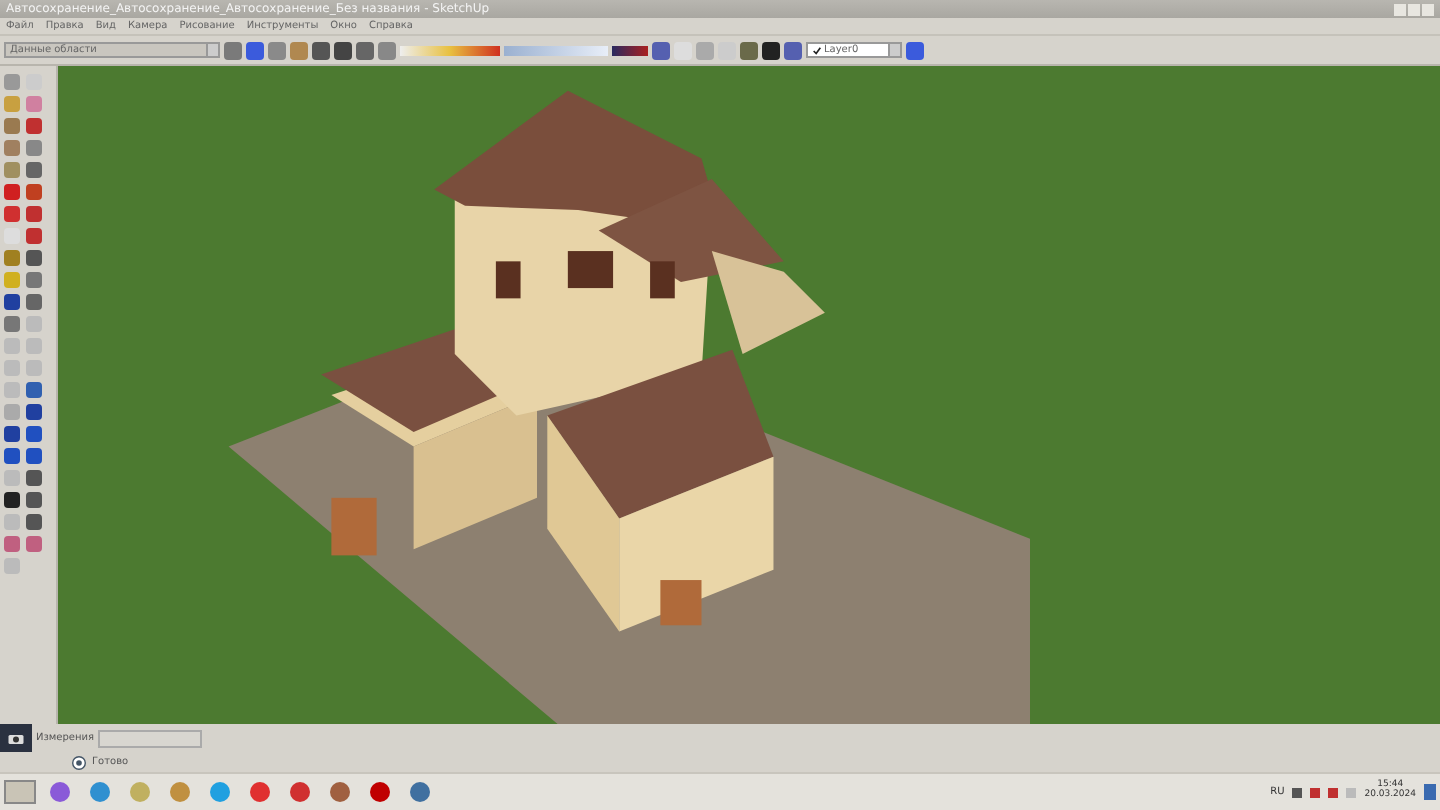  What do you see at coordinates (1414, 9) in the screenshot?
I see `maximize-button` at bounding box center [1414, 9].